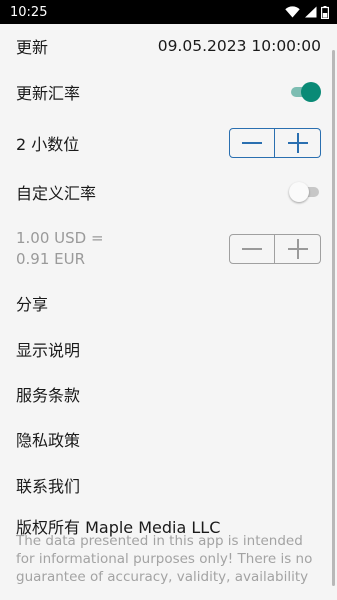 This screenshot has height=600, width=337. Describe the element at coordinates (48, 350) in the screenshot. I see `show-instructions-label: 显示说明` at that location.